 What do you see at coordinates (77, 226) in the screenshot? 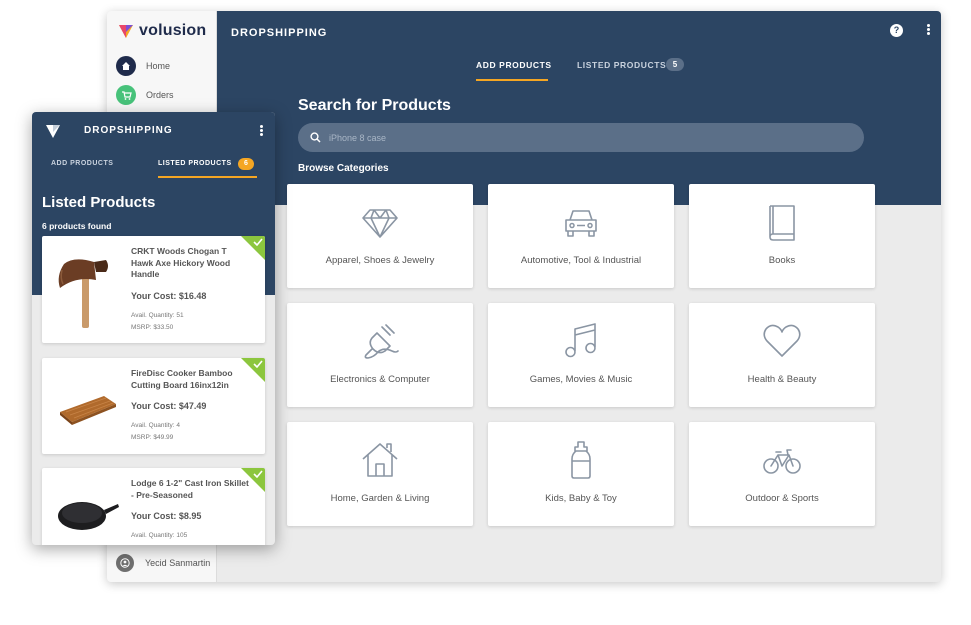
I see `products-found-count: 6 products found` at bounding box center [77, 226].